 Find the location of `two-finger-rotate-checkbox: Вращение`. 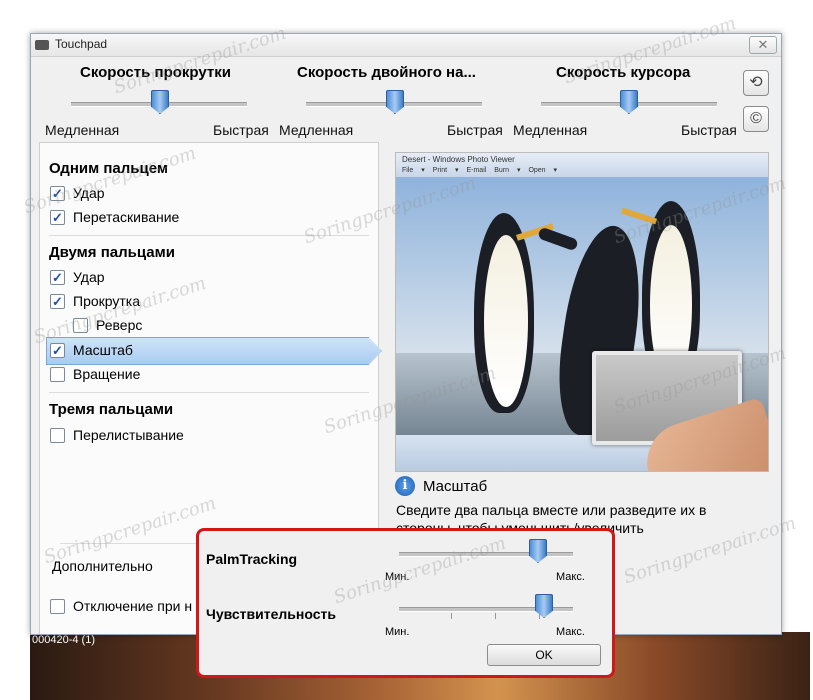

two-finger-rotate-checkbox: Вращение is located at coordinates (95, 374).